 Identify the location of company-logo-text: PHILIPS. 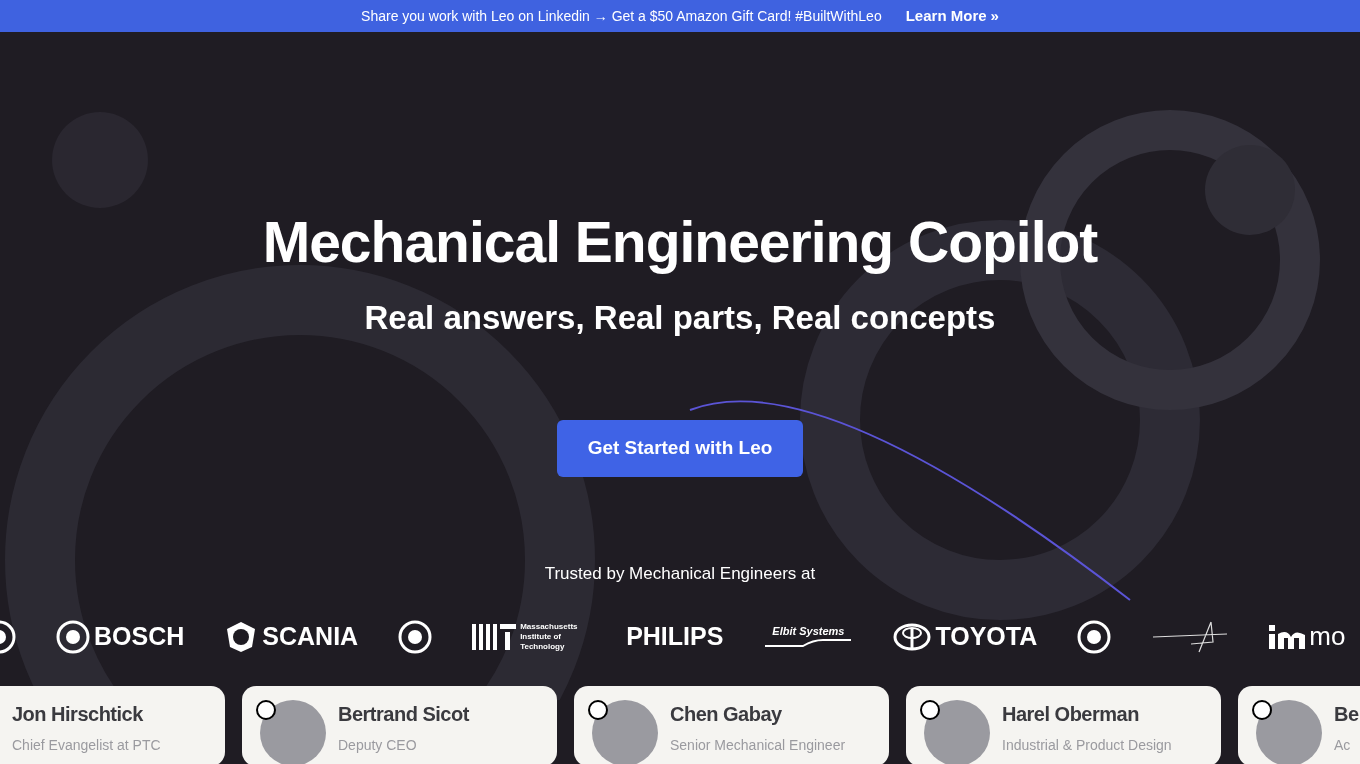
(675, 636).